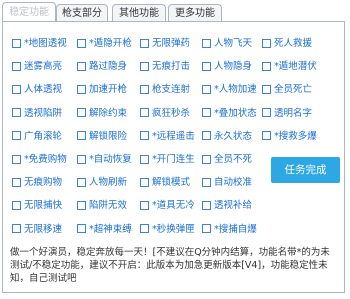 The image size is (350, 299). What do you see at coordinates (227, 67) in the screenshot?
I see `feature-checkbox-item: 人物隐身` at bounding box center [227, 67].